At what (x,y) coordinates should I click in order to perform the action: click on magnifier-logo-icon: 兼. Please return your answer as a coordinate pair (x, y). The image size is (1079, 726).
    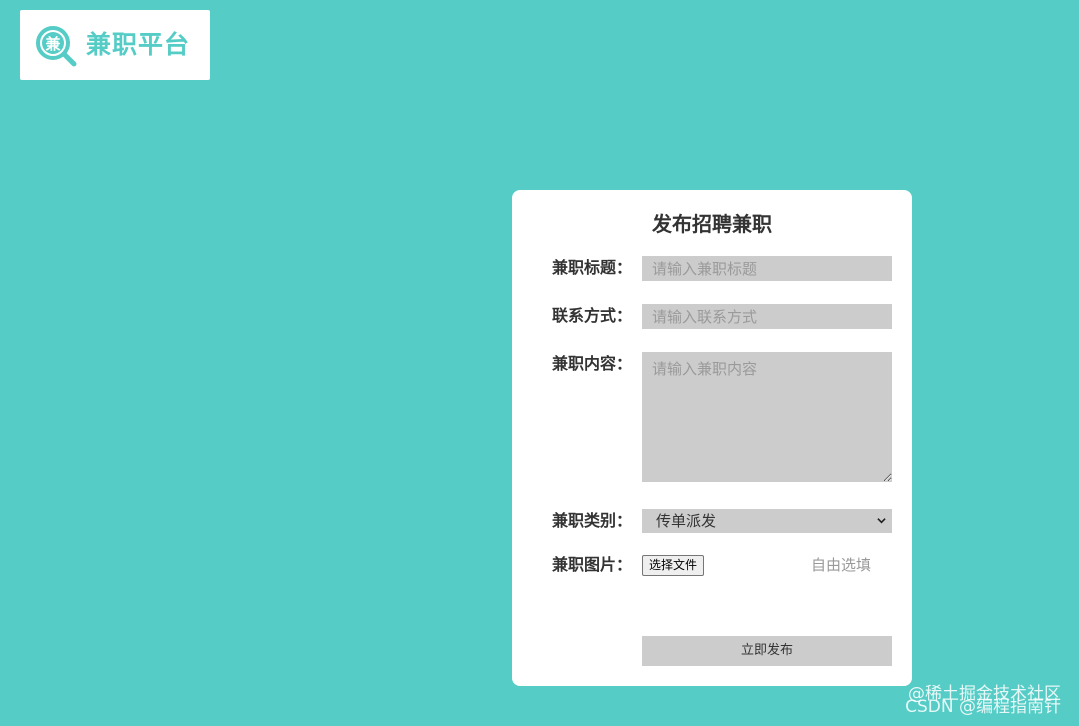
    Looking at the image, I should click on (56, 46).